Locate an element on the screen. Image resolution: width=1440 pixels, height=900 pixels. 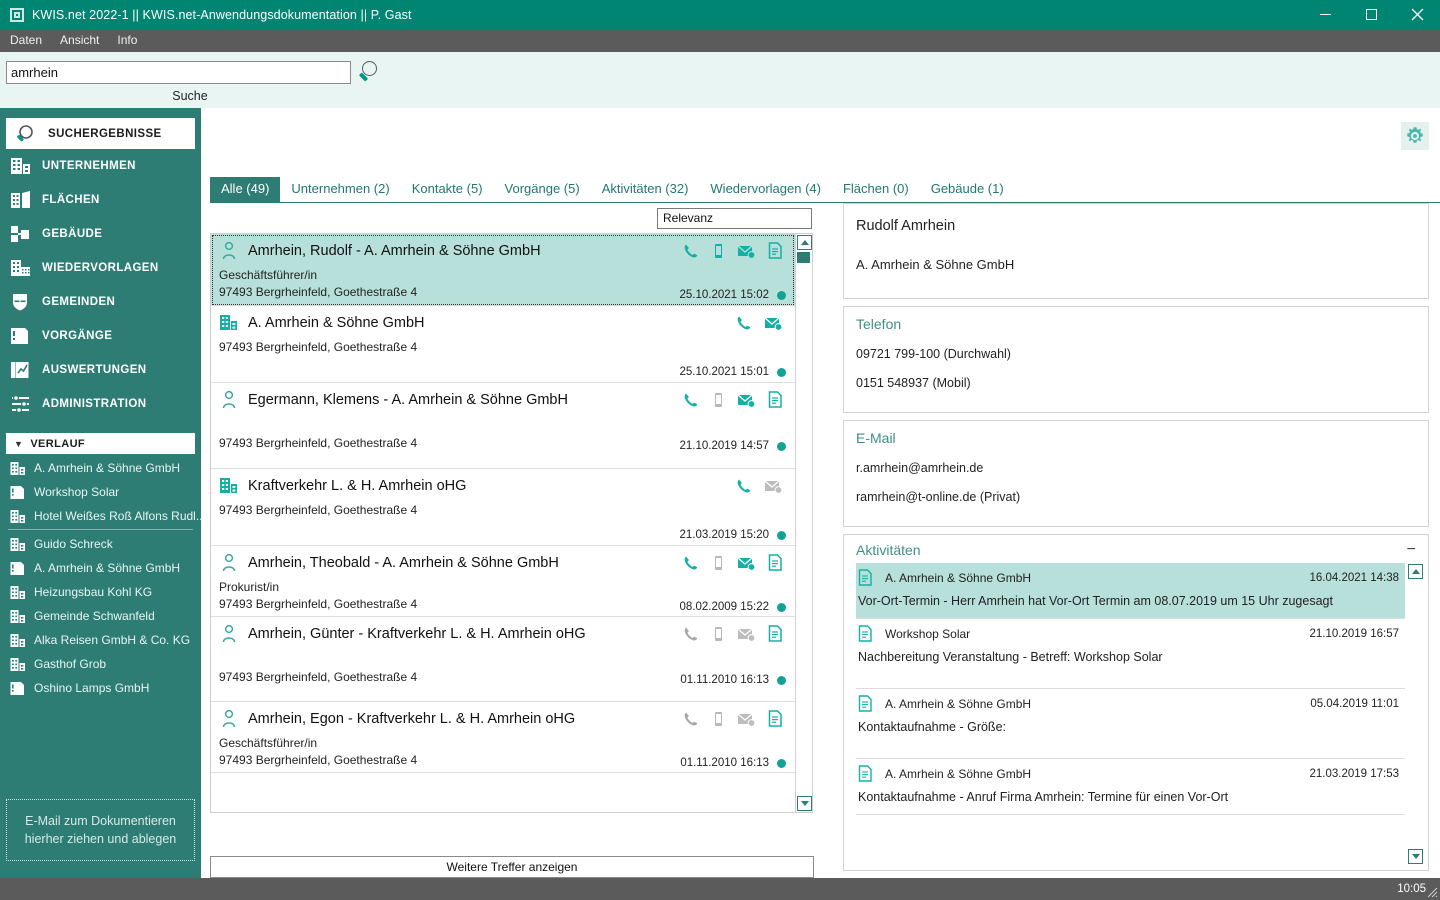
sidebar-item-gemeinden: GEMEINDEN is located at coordinates (100, 302).